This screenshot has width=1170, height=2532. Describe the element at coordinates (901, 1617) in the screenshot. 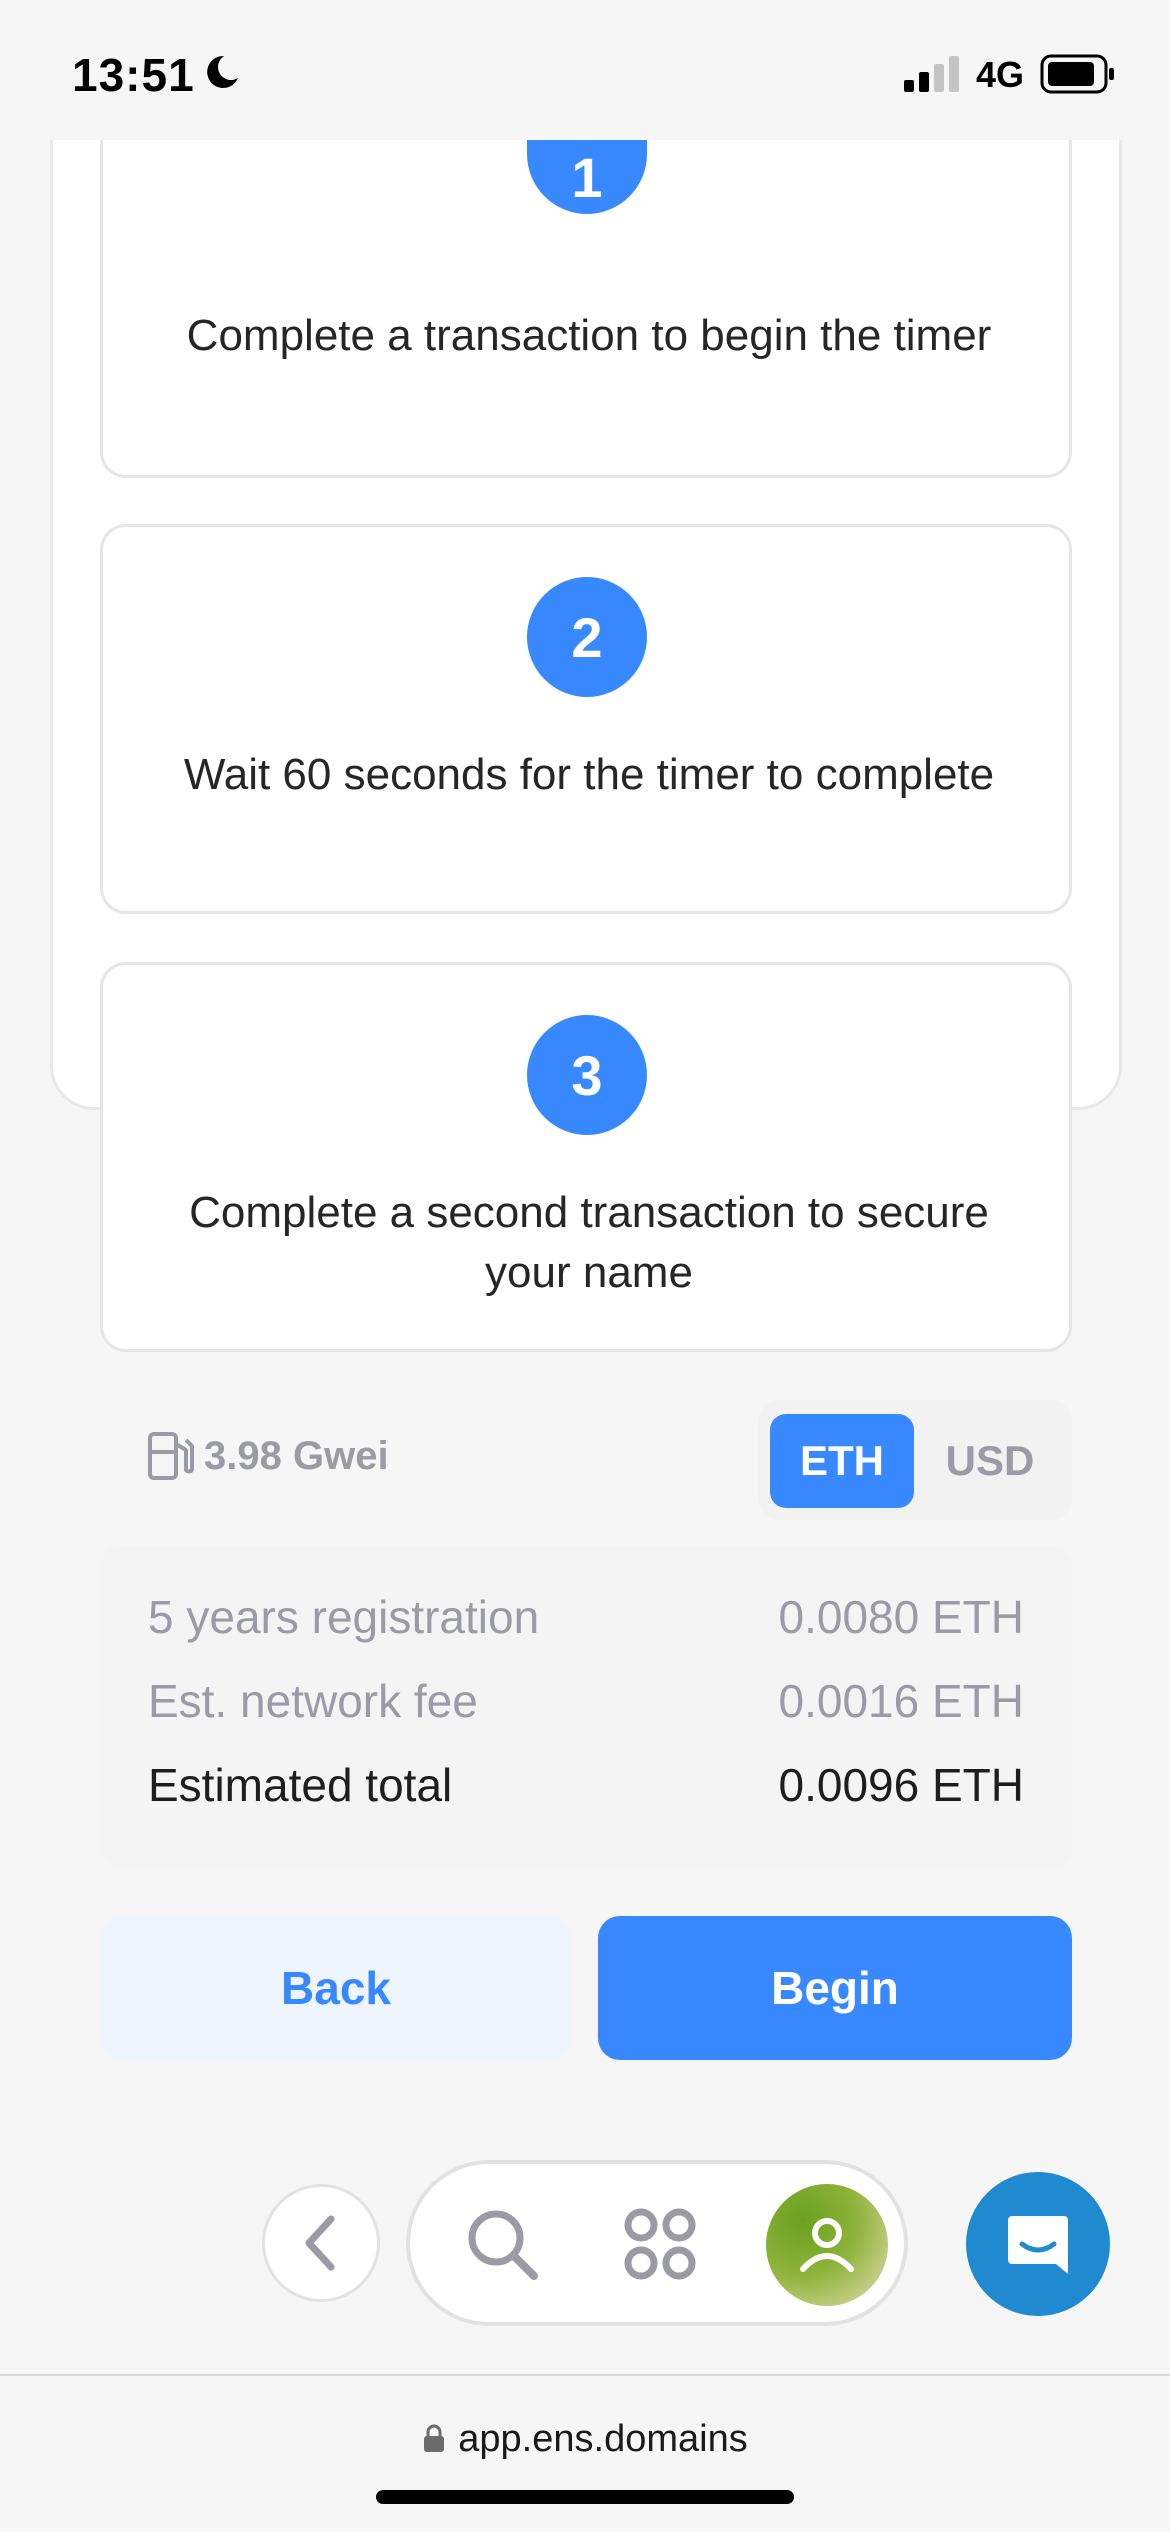

I see `summary-value: 0.0080 ETH` at that location.